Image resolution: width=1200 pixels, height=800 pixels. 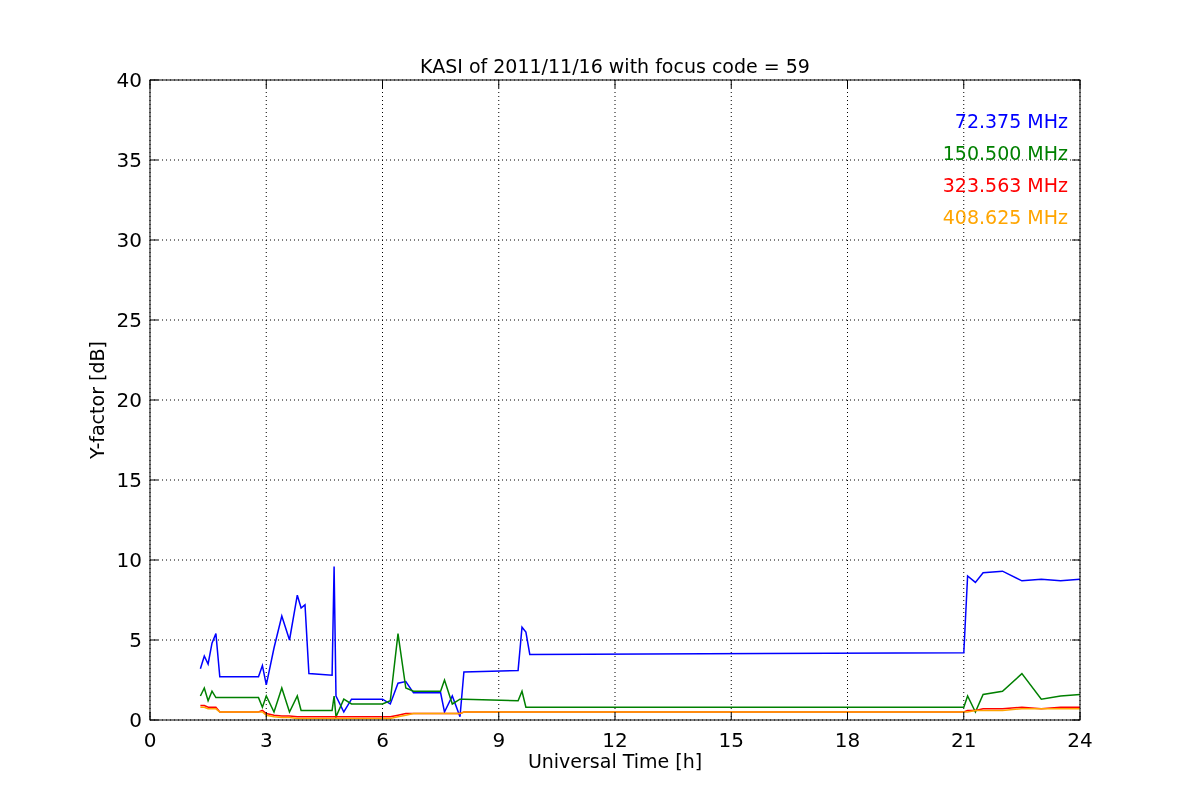 What do you see at coordinates (129, 240) in the screenshot?
I see `tick-label: 30` at bounding box center [129, 240].